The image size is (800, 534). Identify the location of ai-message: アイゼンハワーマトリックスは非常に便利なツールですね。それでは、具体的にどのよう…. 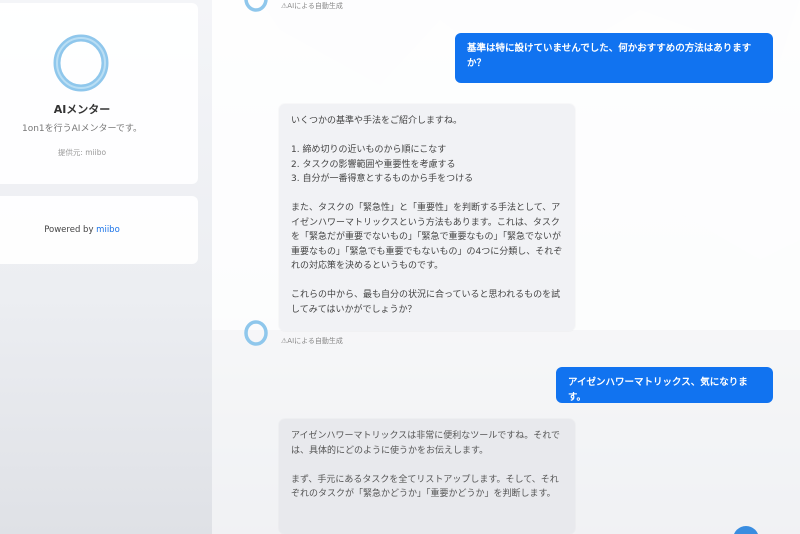
(427, 476).